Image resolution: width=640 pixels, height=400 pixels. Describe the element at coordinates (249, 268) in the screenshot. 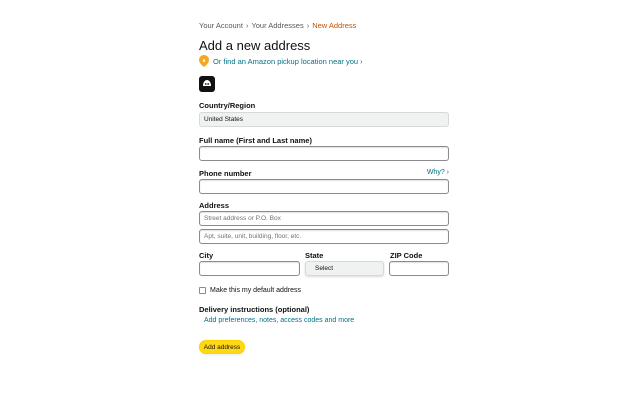

I see `city-input` at that location.